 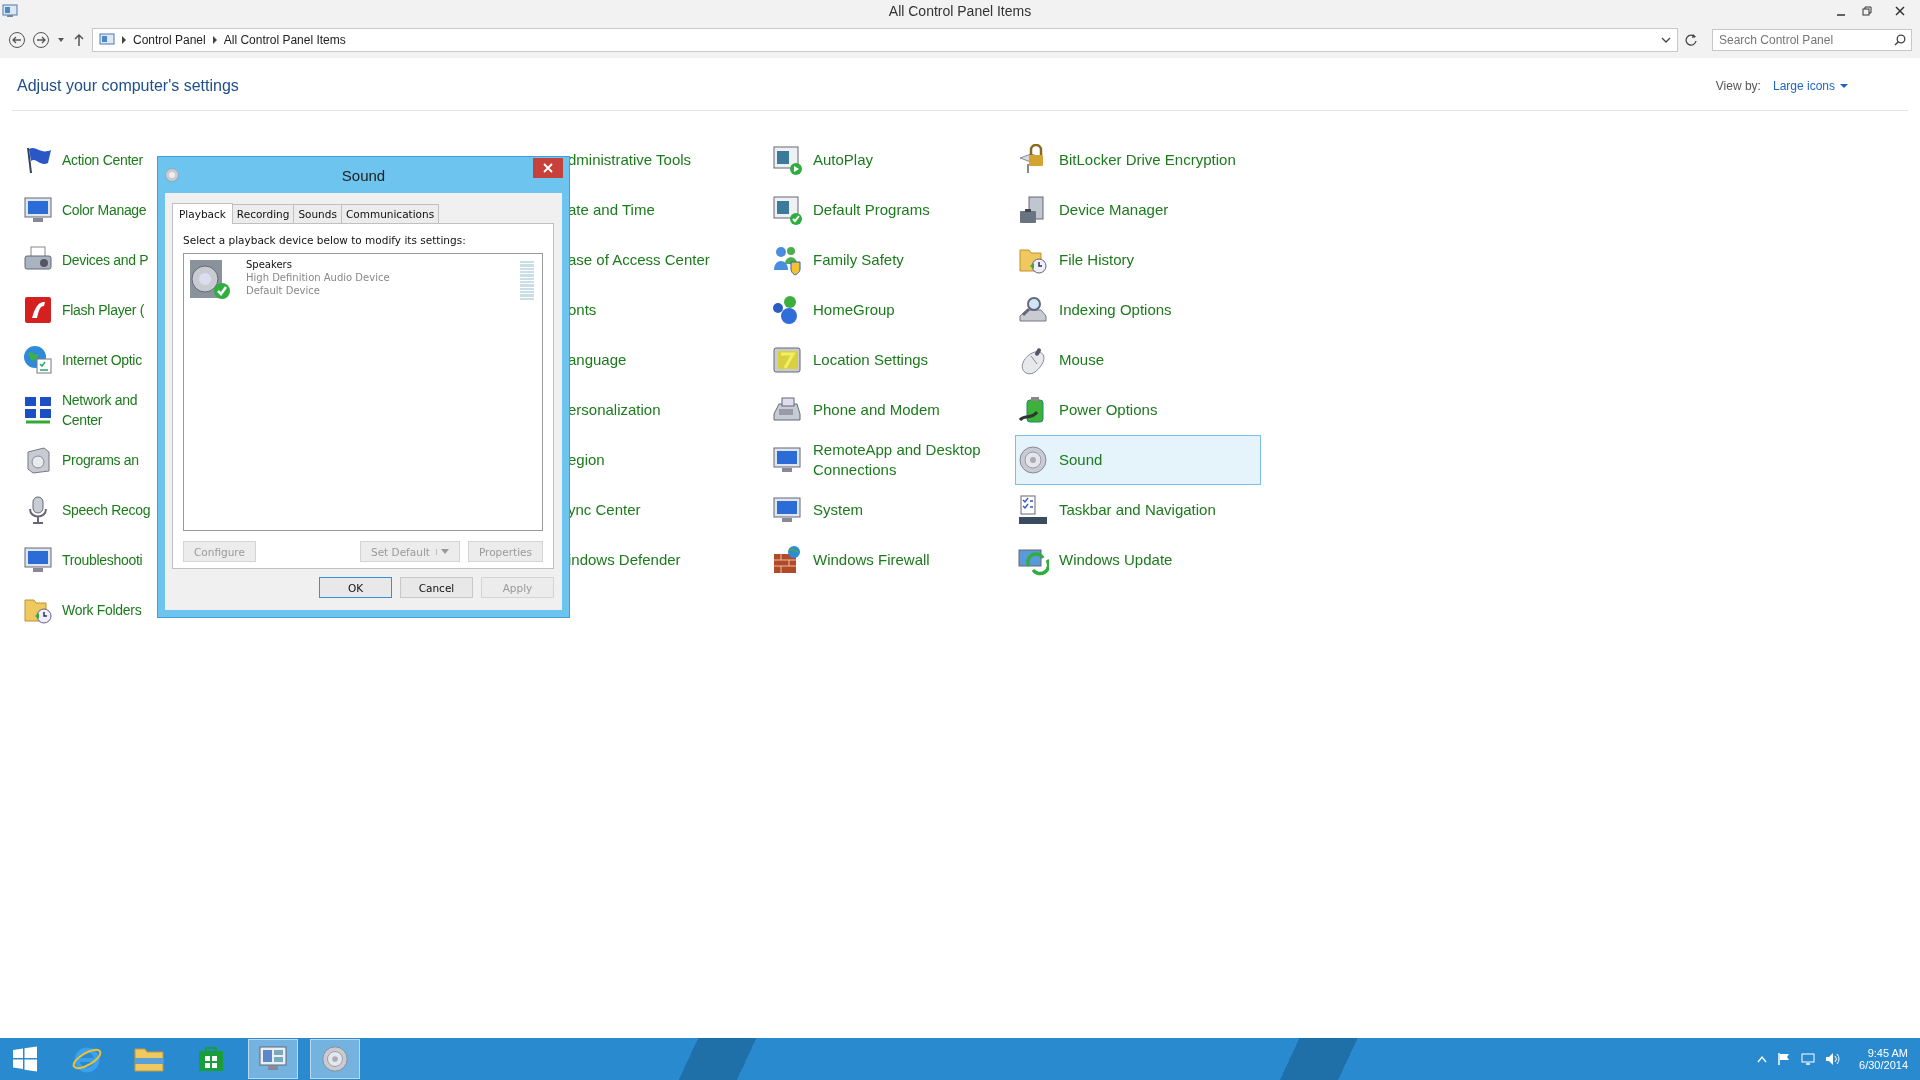 I want to click on tab: Sounds, so click(x=317, y=213).